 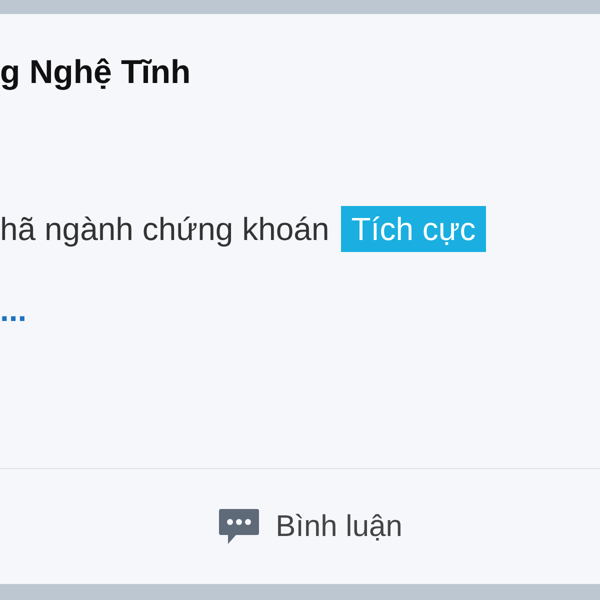 I want to click on speech-bubble-icon, so click(x=239, y=526).